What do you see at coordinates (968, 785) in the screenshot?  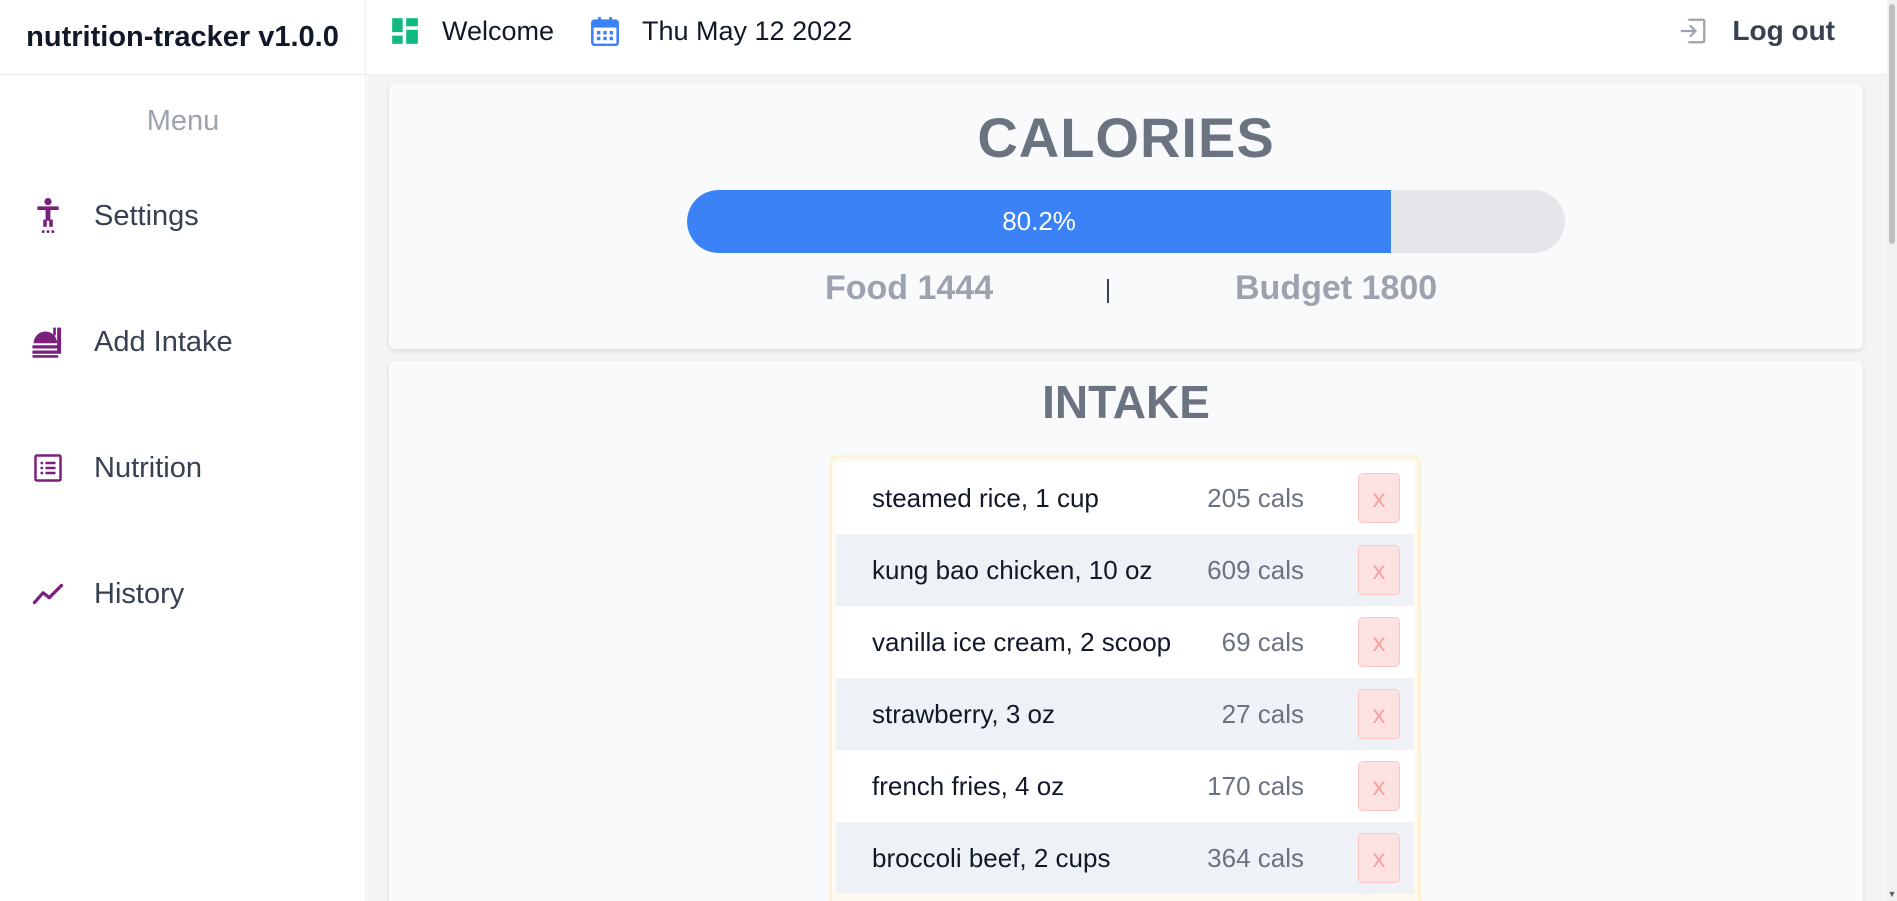 I see `food-name: french fries, 4 oz` at bounding box center [968, 785].